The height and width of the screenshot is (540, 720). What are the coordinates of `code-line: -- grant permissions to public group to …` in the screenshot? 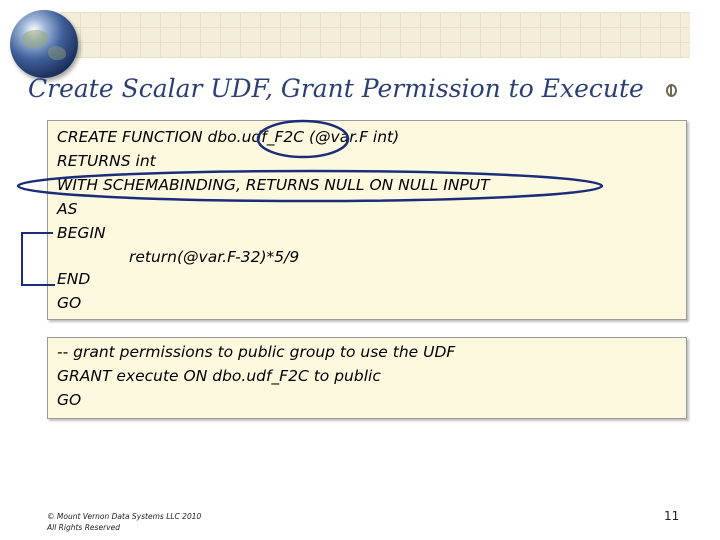 It's located at (256, 352).